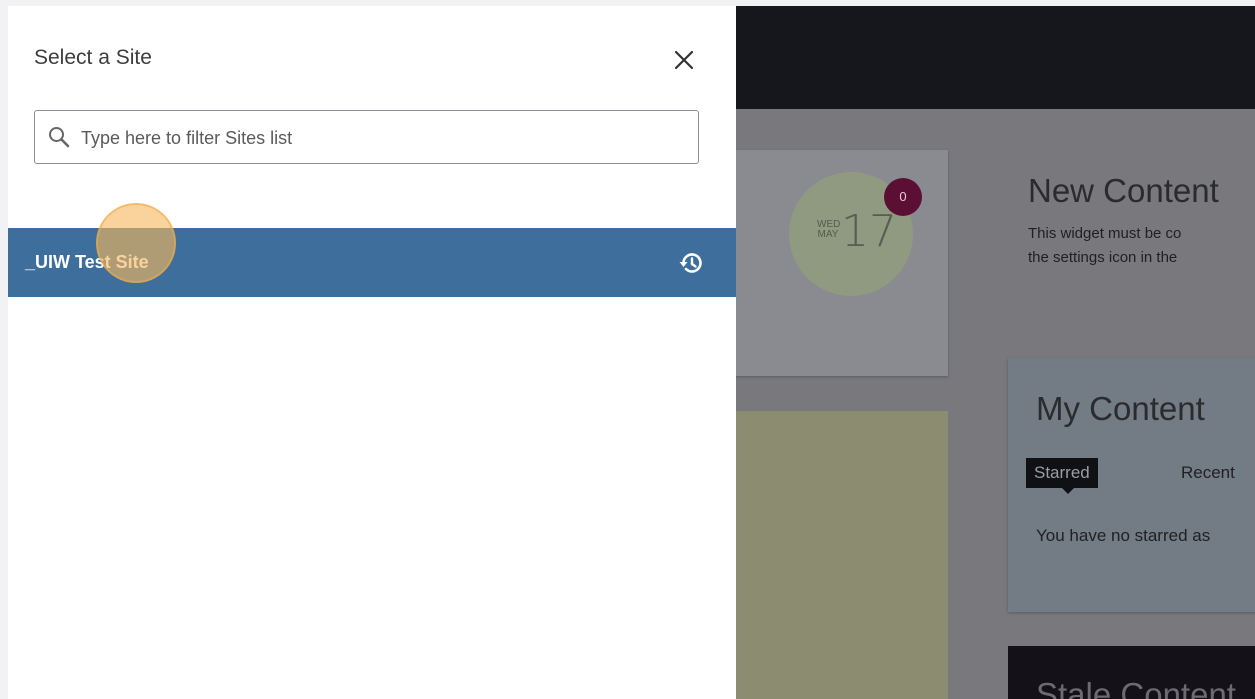 The height and width of the screenshot is (699, 1255). I want to click on calendar-month: MAY, so click(828, 234).